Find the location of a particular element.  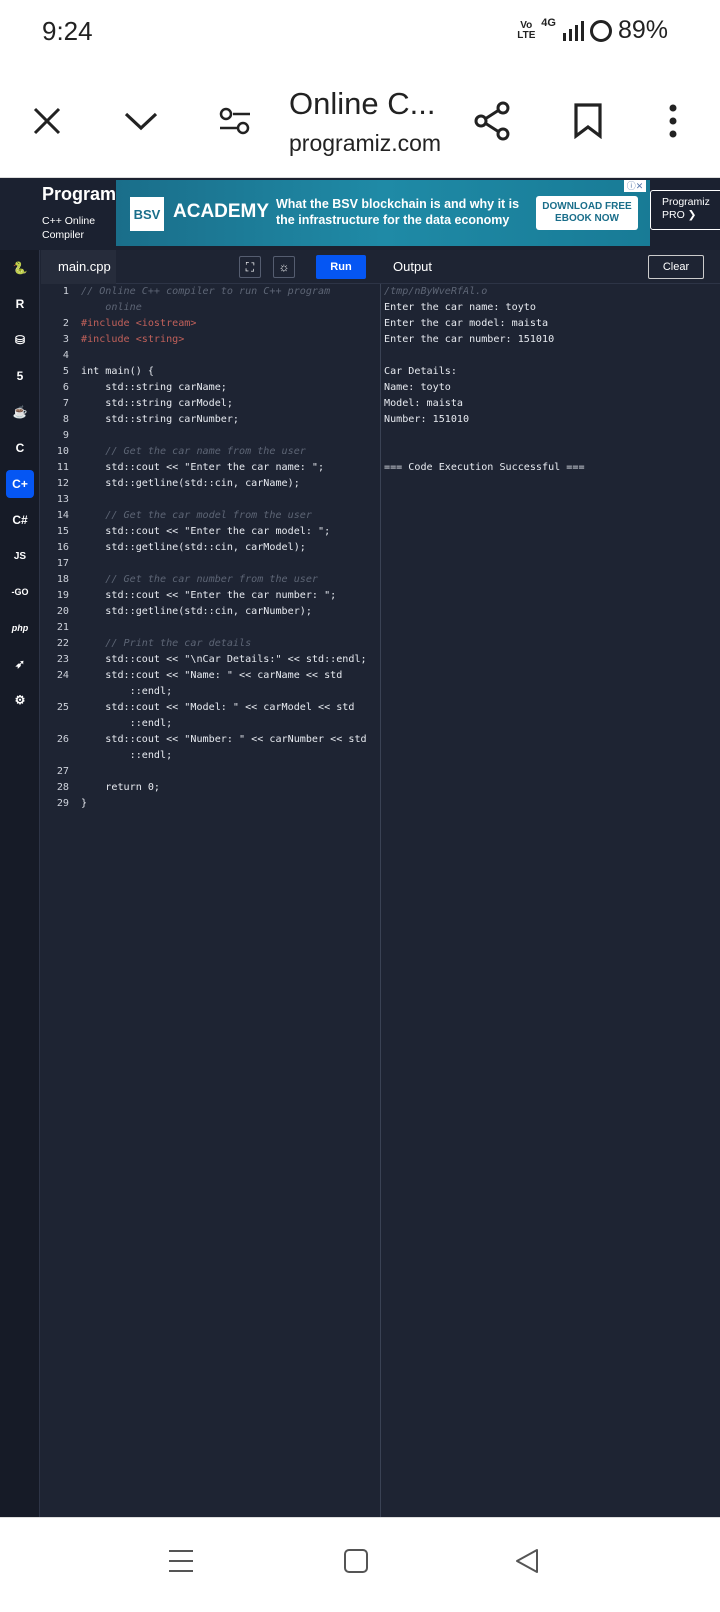

code-line: 6 std::string carName; is located at coordinates (210, 388).